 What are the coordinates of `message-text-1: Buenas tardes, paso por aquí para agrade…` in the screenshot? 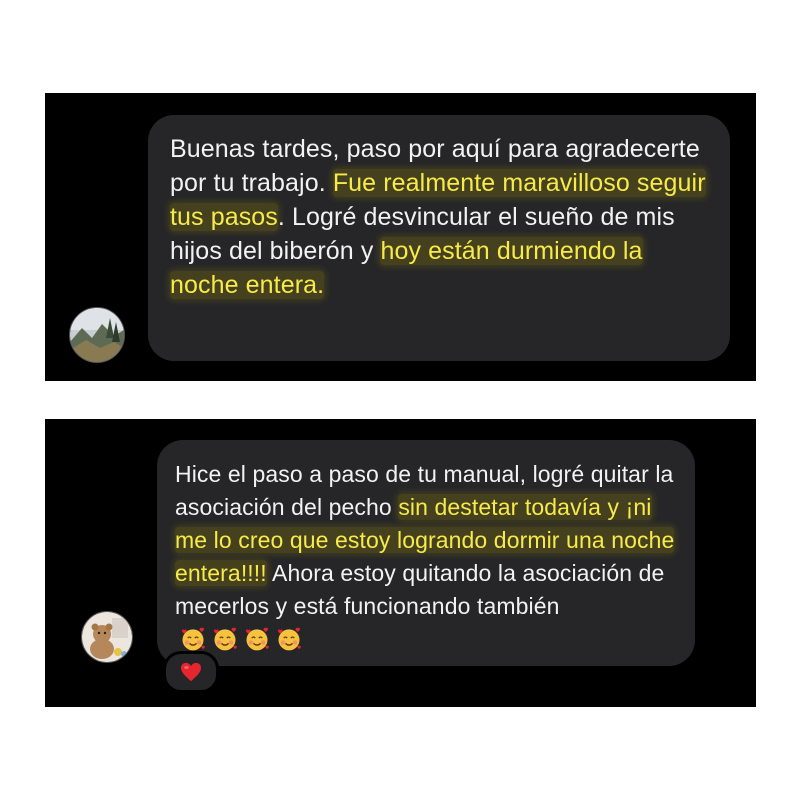 It's located at (438, 217).